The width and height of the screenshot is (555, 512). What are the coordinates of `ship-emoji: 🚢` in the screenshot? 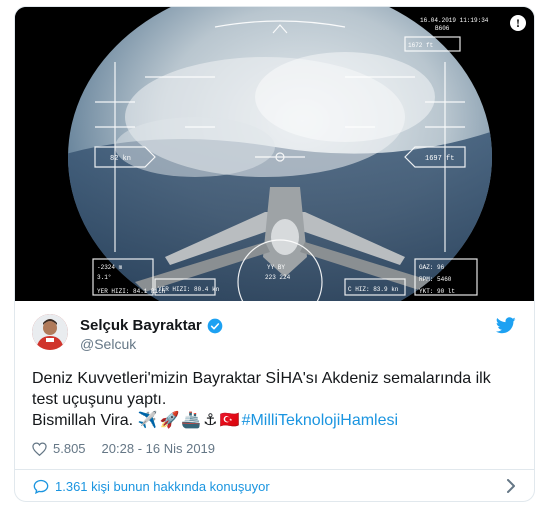 It's located at (191, 420).